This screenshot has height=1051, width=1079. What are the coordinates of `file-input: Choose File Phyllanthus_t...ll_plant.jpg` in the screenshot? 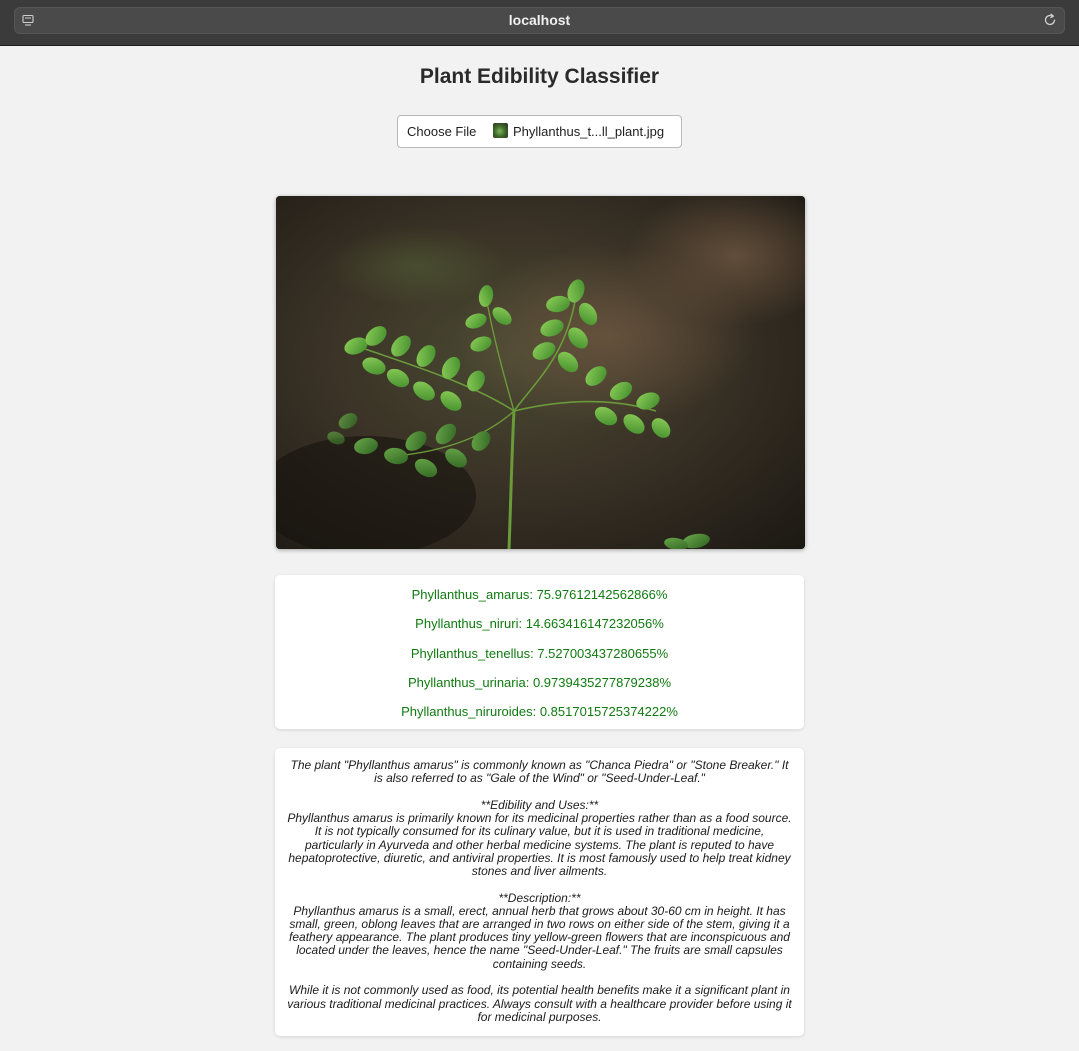 It's located at (539, 131).